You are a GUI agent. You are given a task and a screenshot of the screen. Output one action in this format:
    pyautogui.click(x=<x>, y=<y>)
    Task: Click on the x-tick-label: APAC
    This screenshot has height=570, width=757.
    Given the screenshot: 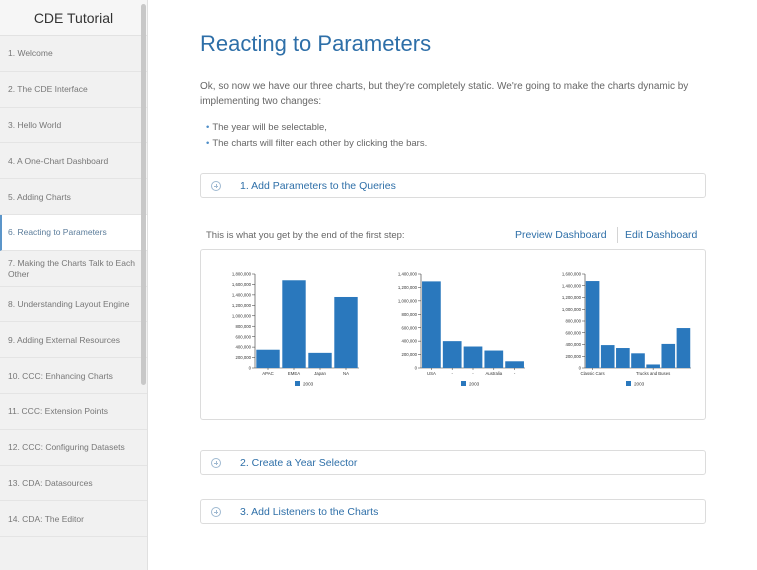 What is the action you would take?
    pyautogui.click(x=267, y=373)
    